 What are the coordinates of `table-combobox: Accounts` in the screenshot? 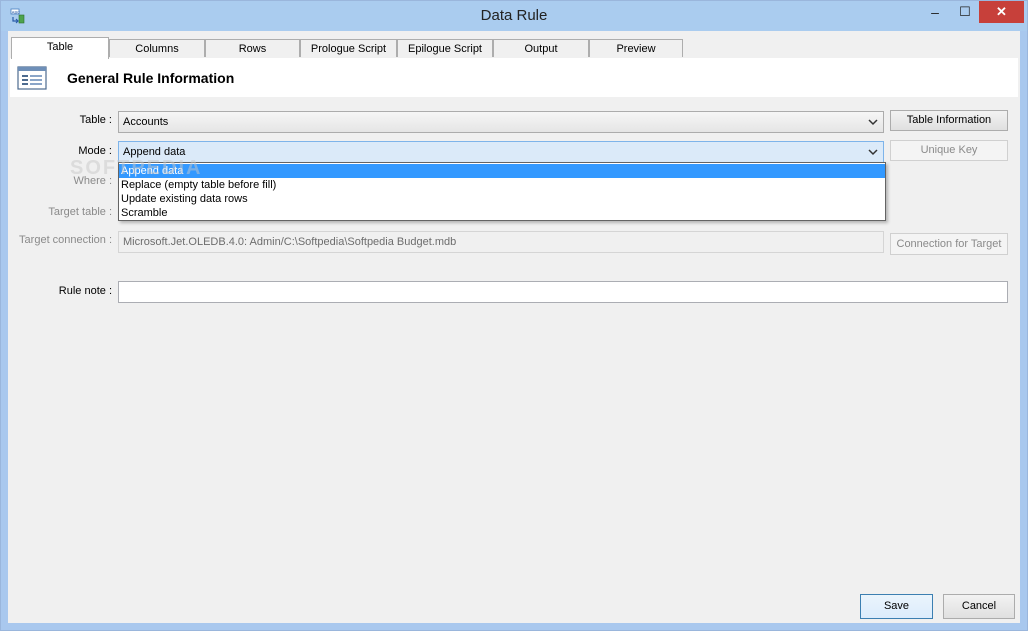 It's located at (501, 122).